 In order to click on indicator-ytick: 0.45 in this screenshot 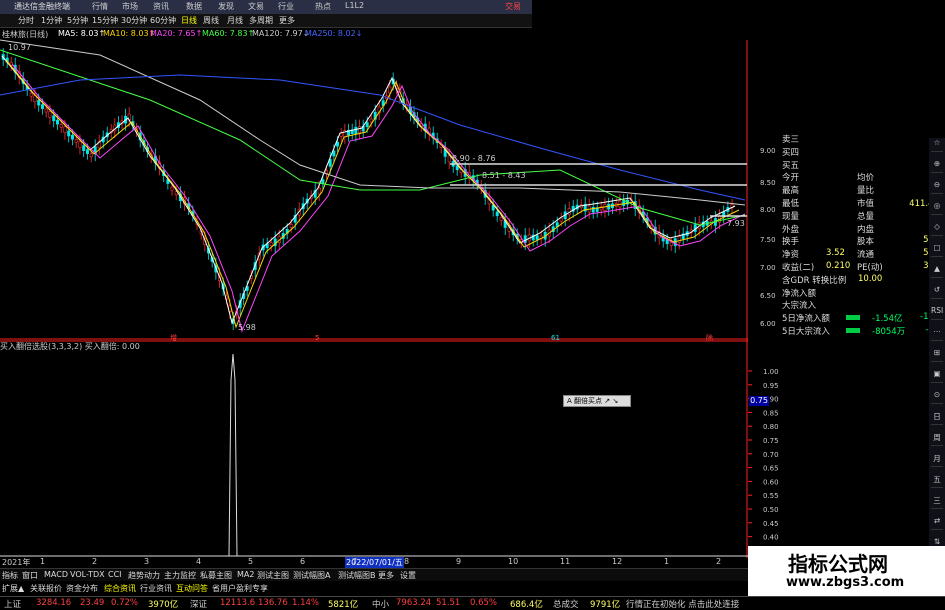, I will do `click(771, 524)`.